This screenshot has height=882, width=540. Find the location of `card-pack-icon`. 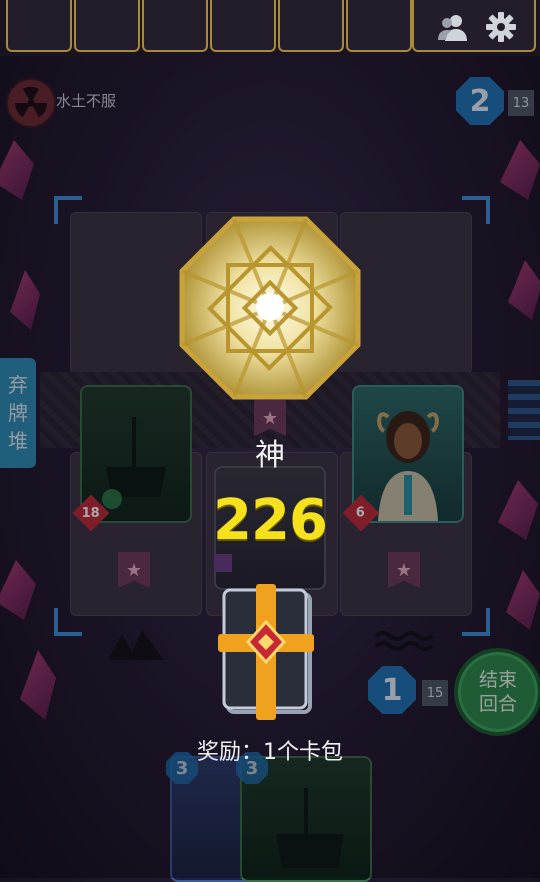

card-pack-icon is located at coordinates (270, 652).